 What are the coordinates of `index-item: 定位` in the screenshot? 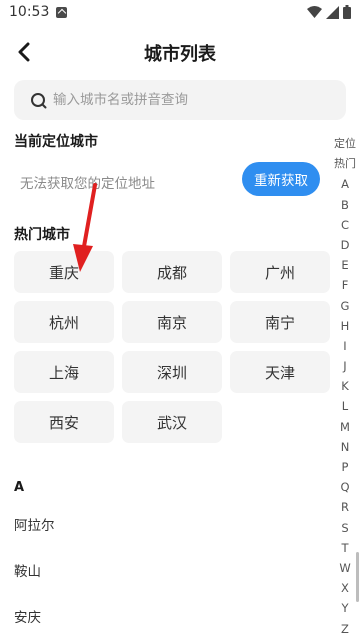 It's located at (345, 144).